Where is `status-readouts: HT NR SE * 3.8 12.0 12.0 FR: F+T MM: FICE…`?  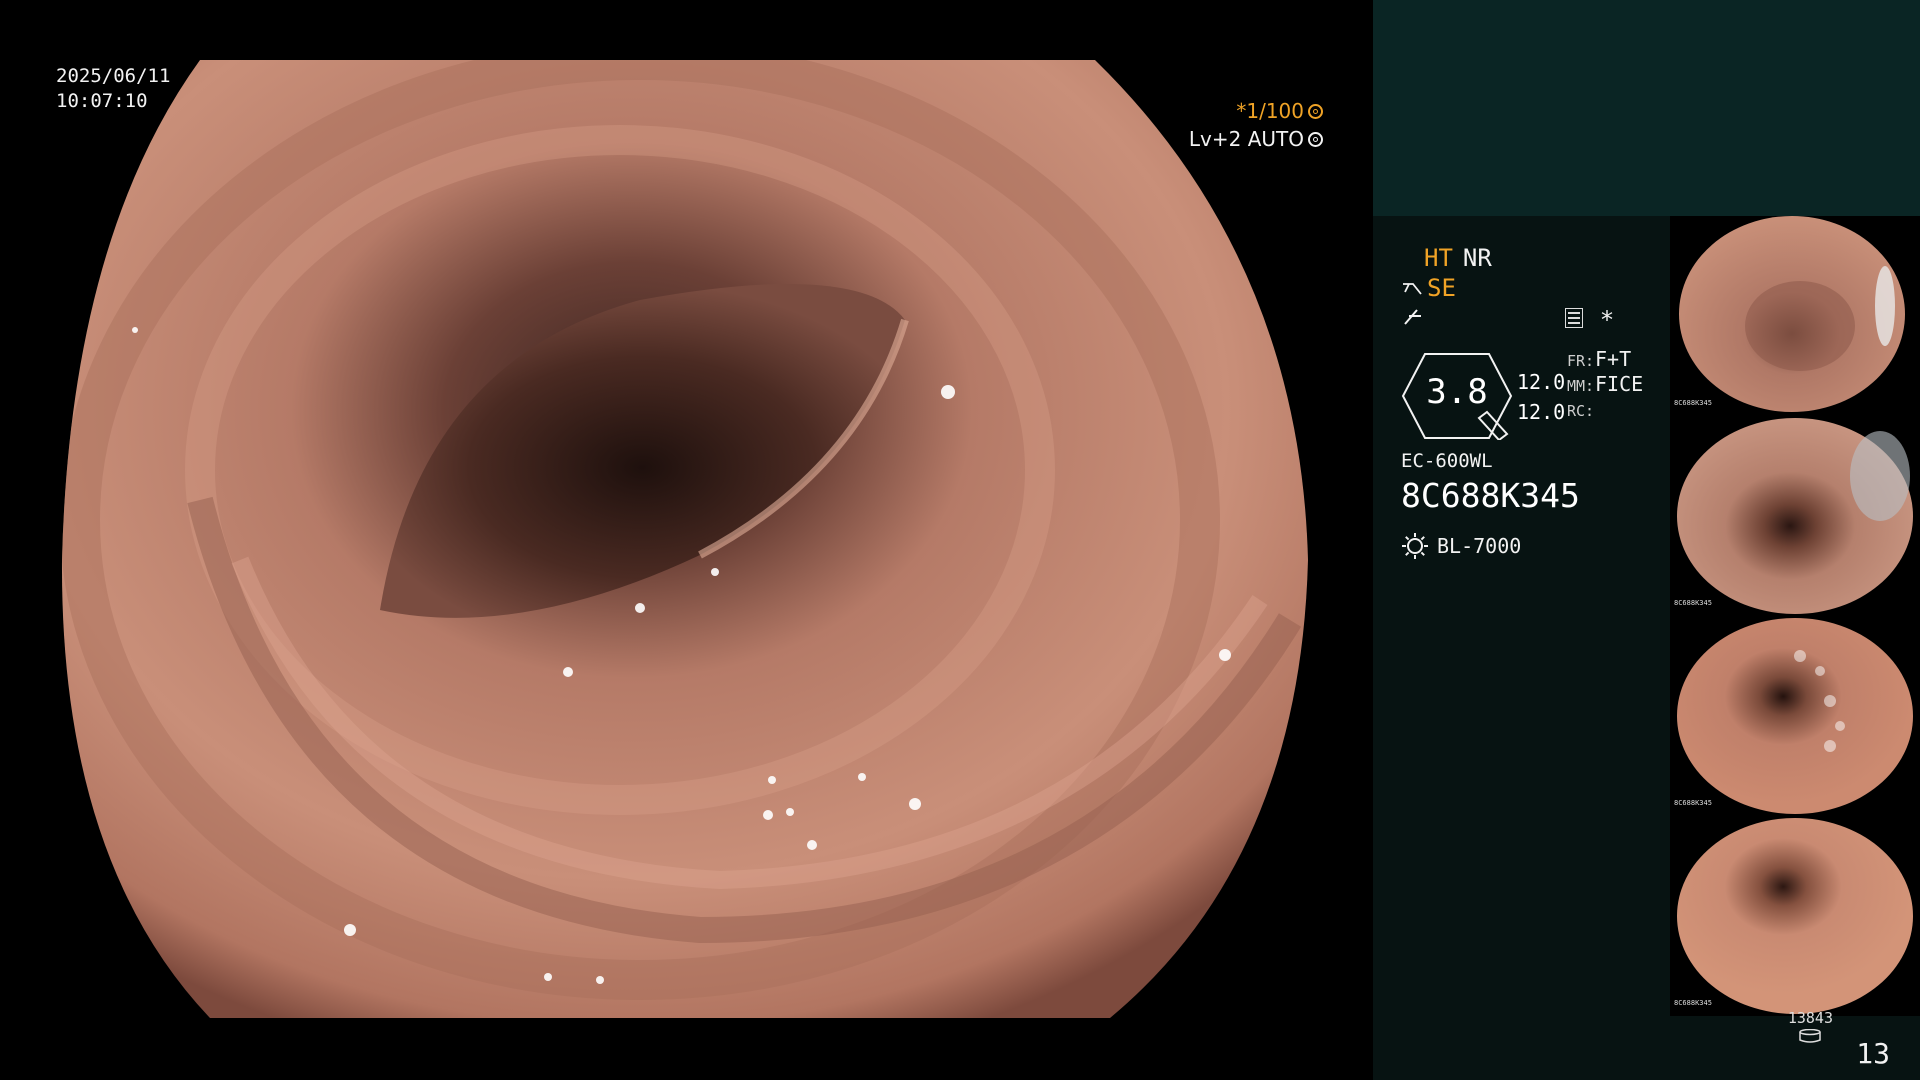
status-readouts: HT NR SE * 3.8 12.0 12.0 FR: F+T MM: FICE… is located at coordinates (1521, 396).